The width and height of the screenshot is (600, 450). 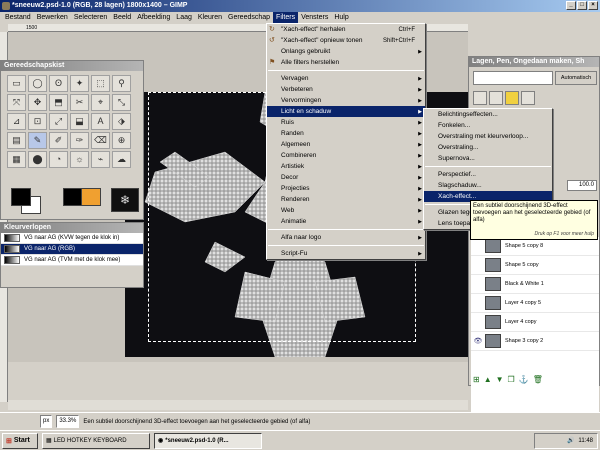 What do you see at coordinates (21, 197) in the screenshot?
I see `foreground-color-swatch` at bounding box center [21, 197].